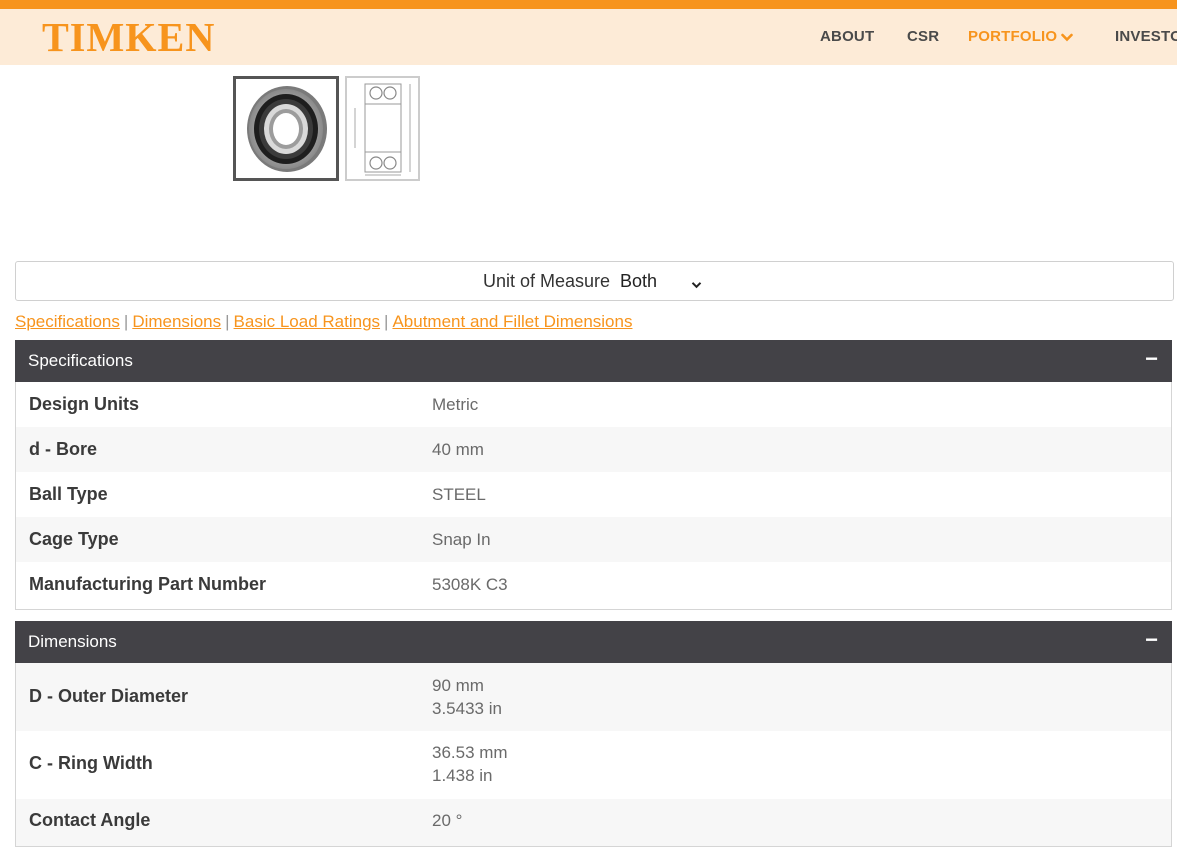 This screenshot has width=1177, height=858. What do you see at coordinates (467, 708) in the screenshot?
I see `dimension-value-imperial: 3.5433 in` at bounding box center [467, 708].